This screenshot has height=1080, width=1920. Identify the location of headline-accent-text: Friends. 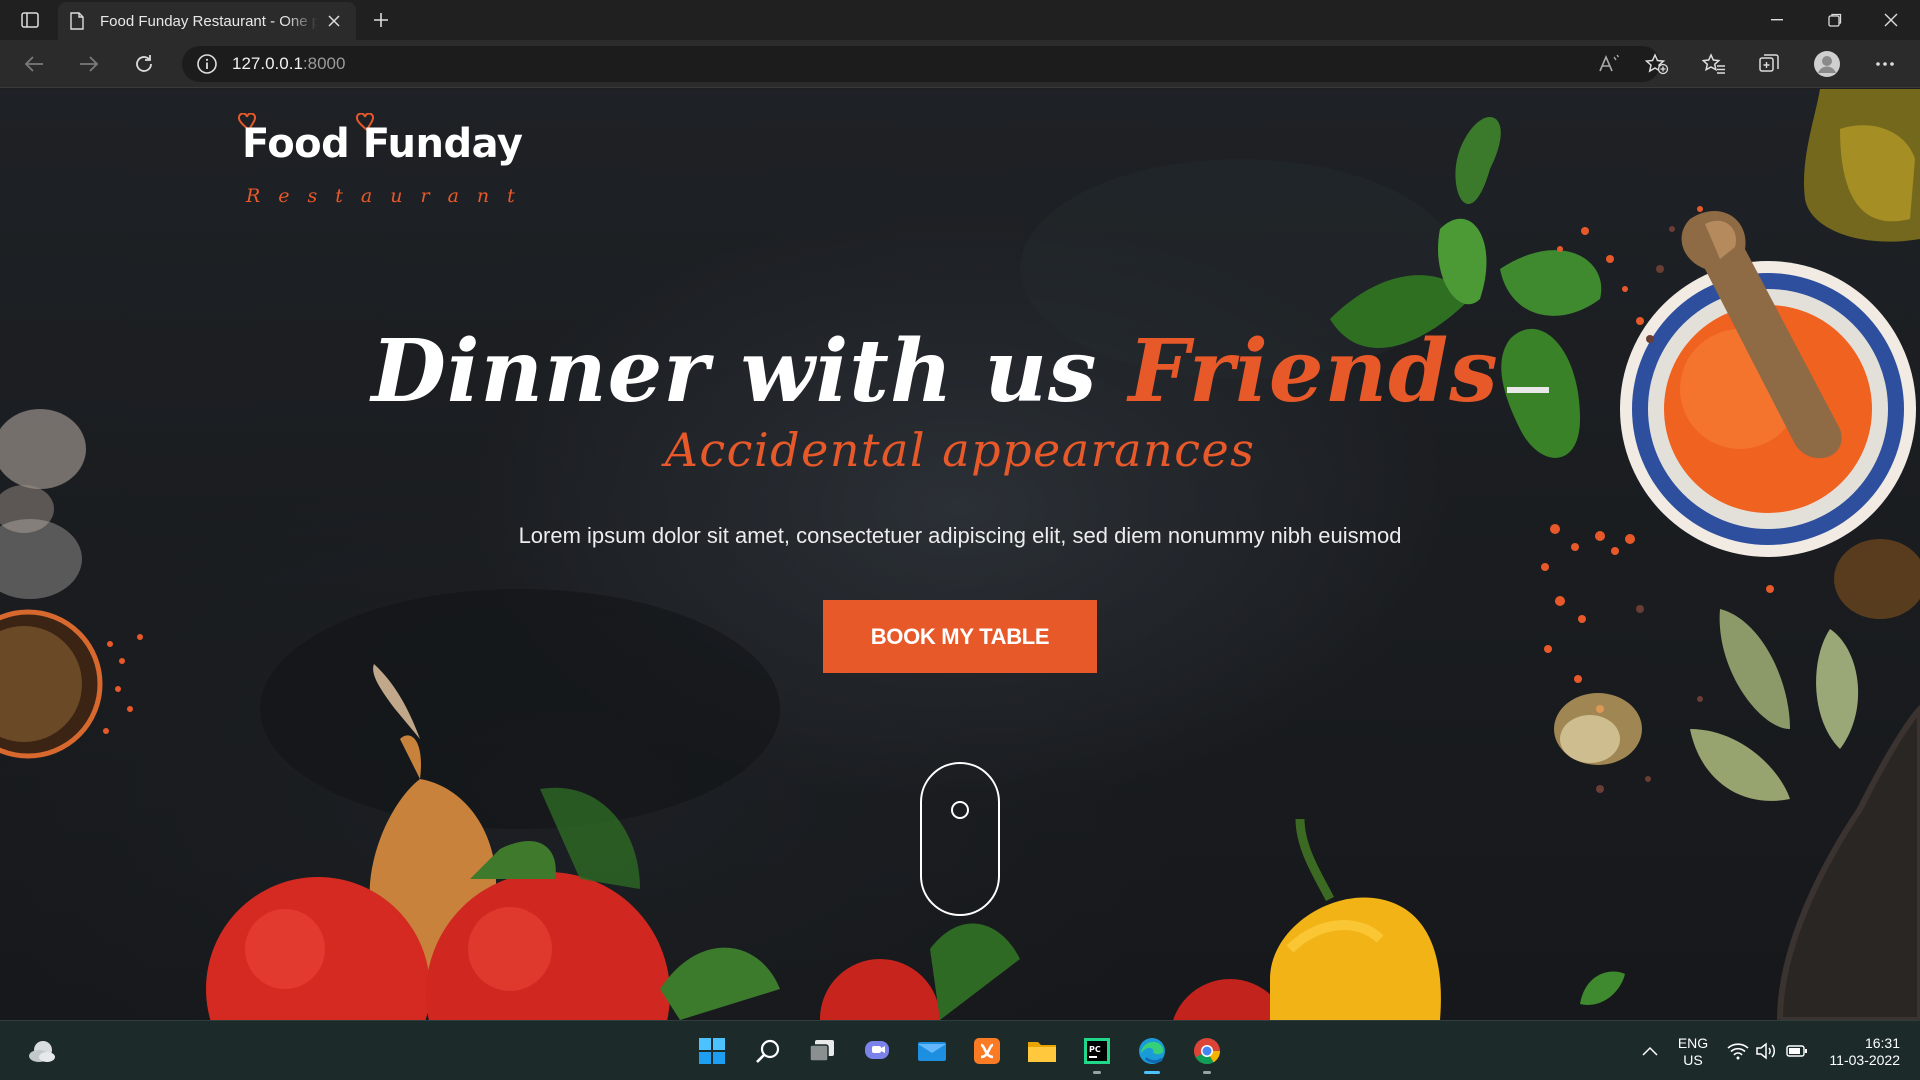
(1313, 371).